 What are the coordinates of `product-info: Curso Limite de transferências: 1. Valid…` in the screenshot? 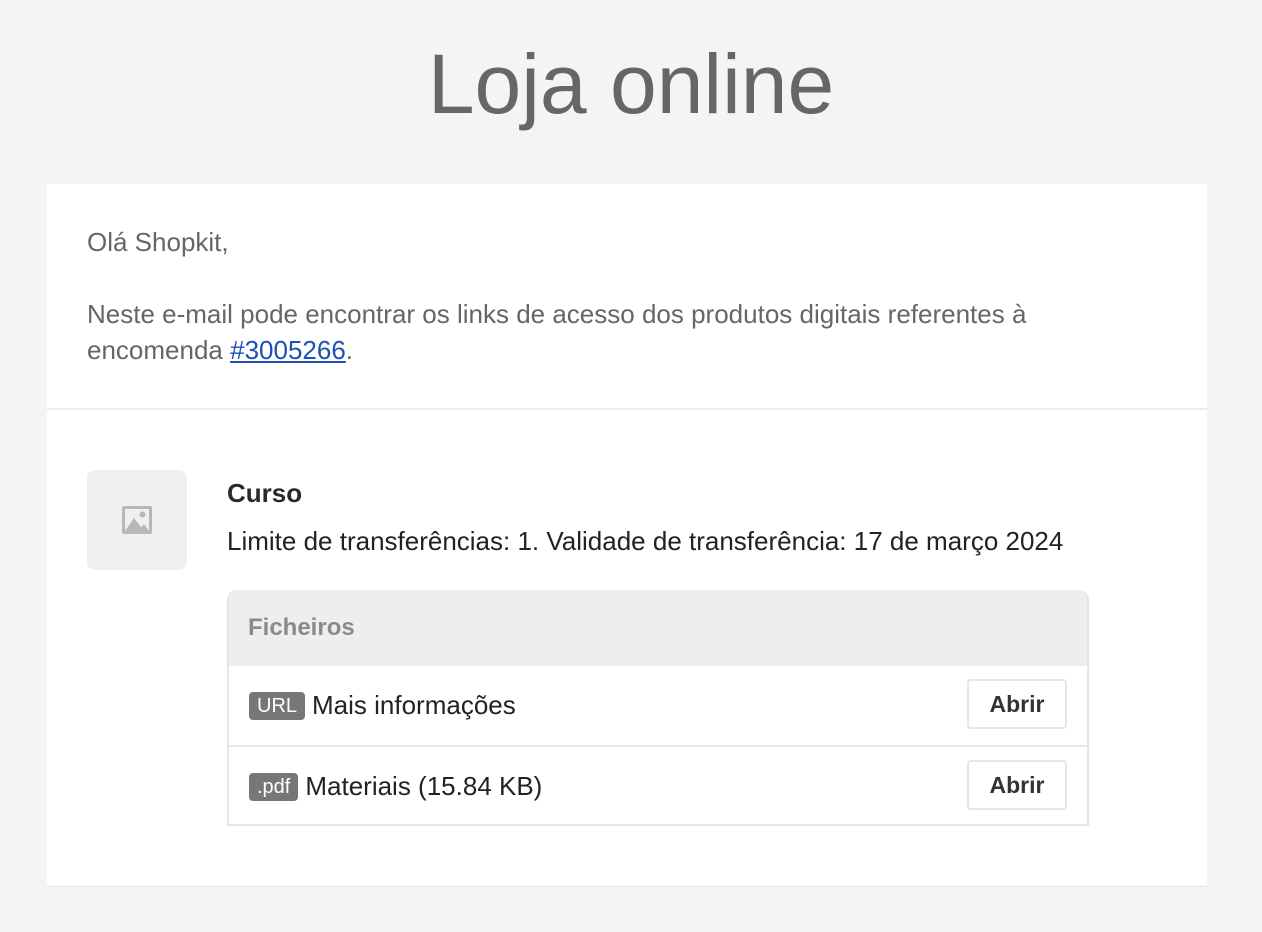 It's located at (697, 517).